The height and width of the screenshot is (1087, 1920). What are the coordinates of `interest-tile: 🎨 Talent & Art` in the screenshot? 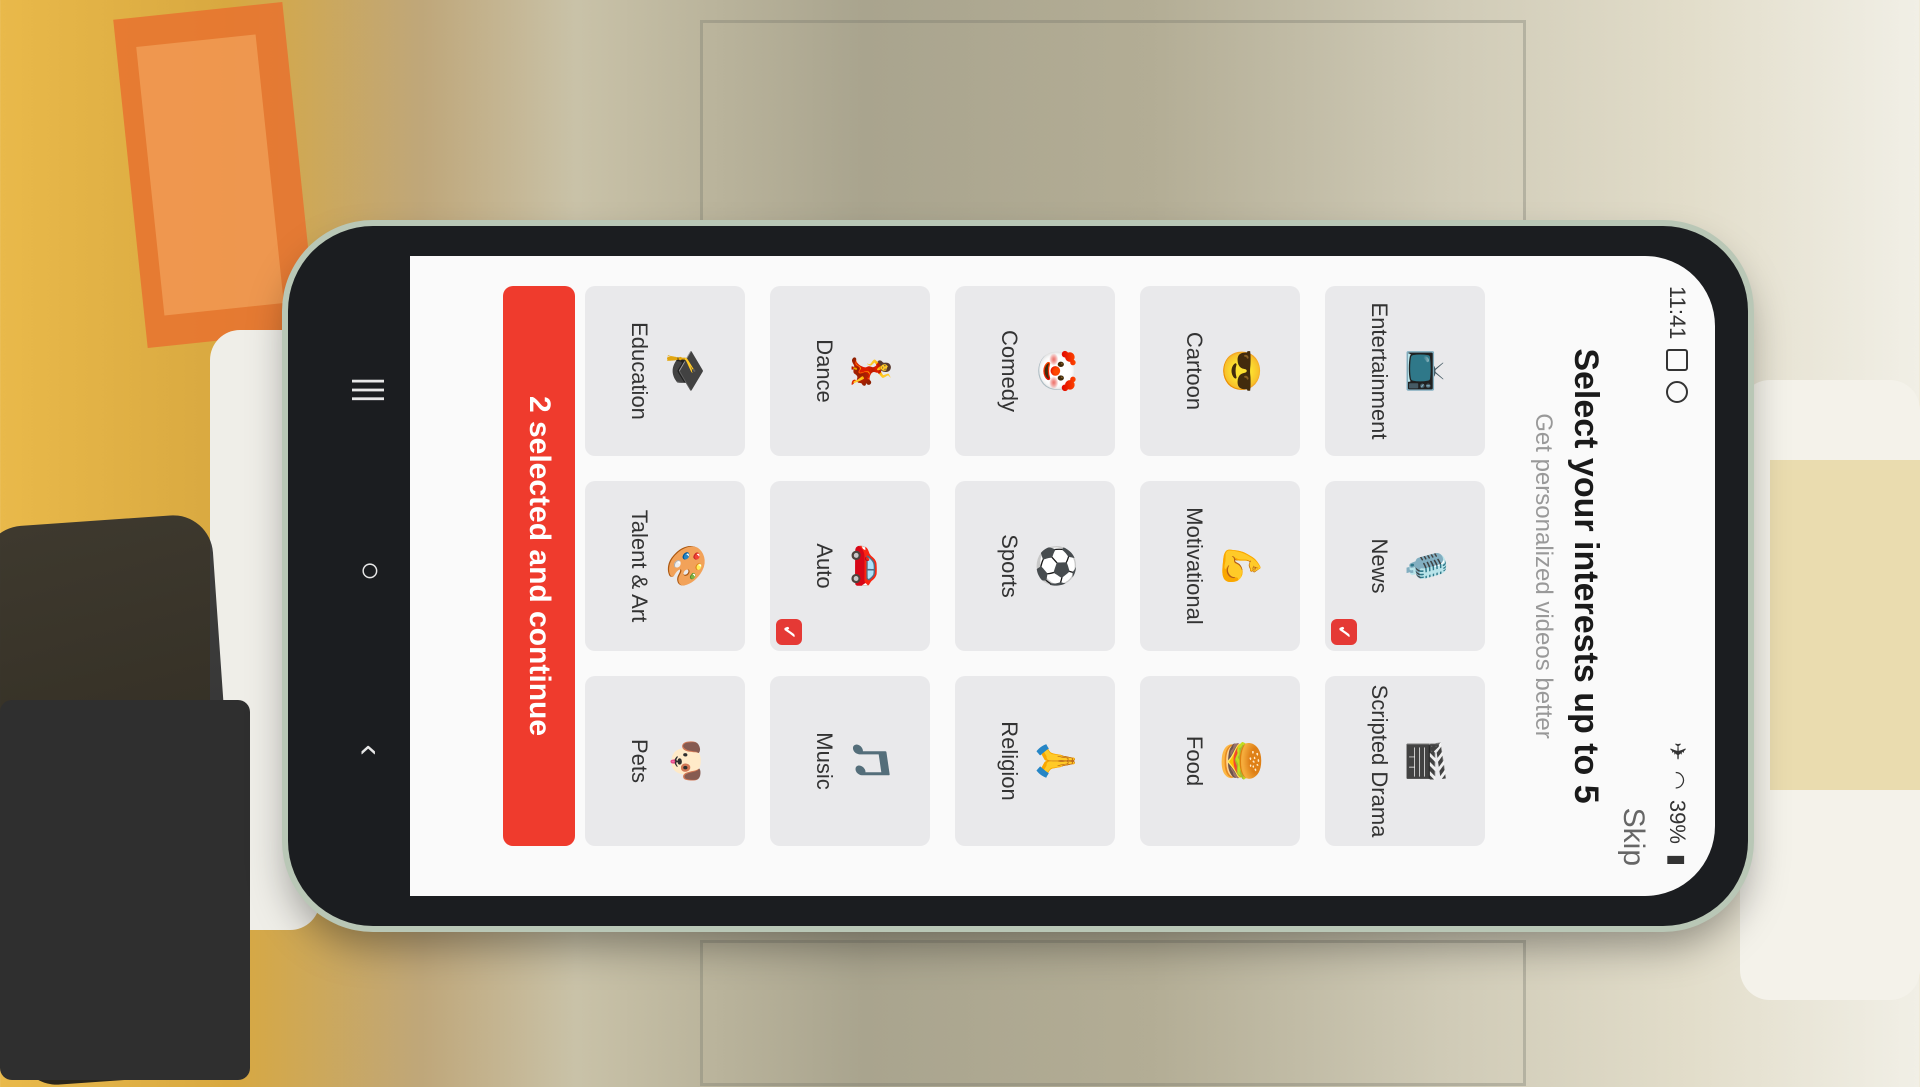 It's located at (665, 566).